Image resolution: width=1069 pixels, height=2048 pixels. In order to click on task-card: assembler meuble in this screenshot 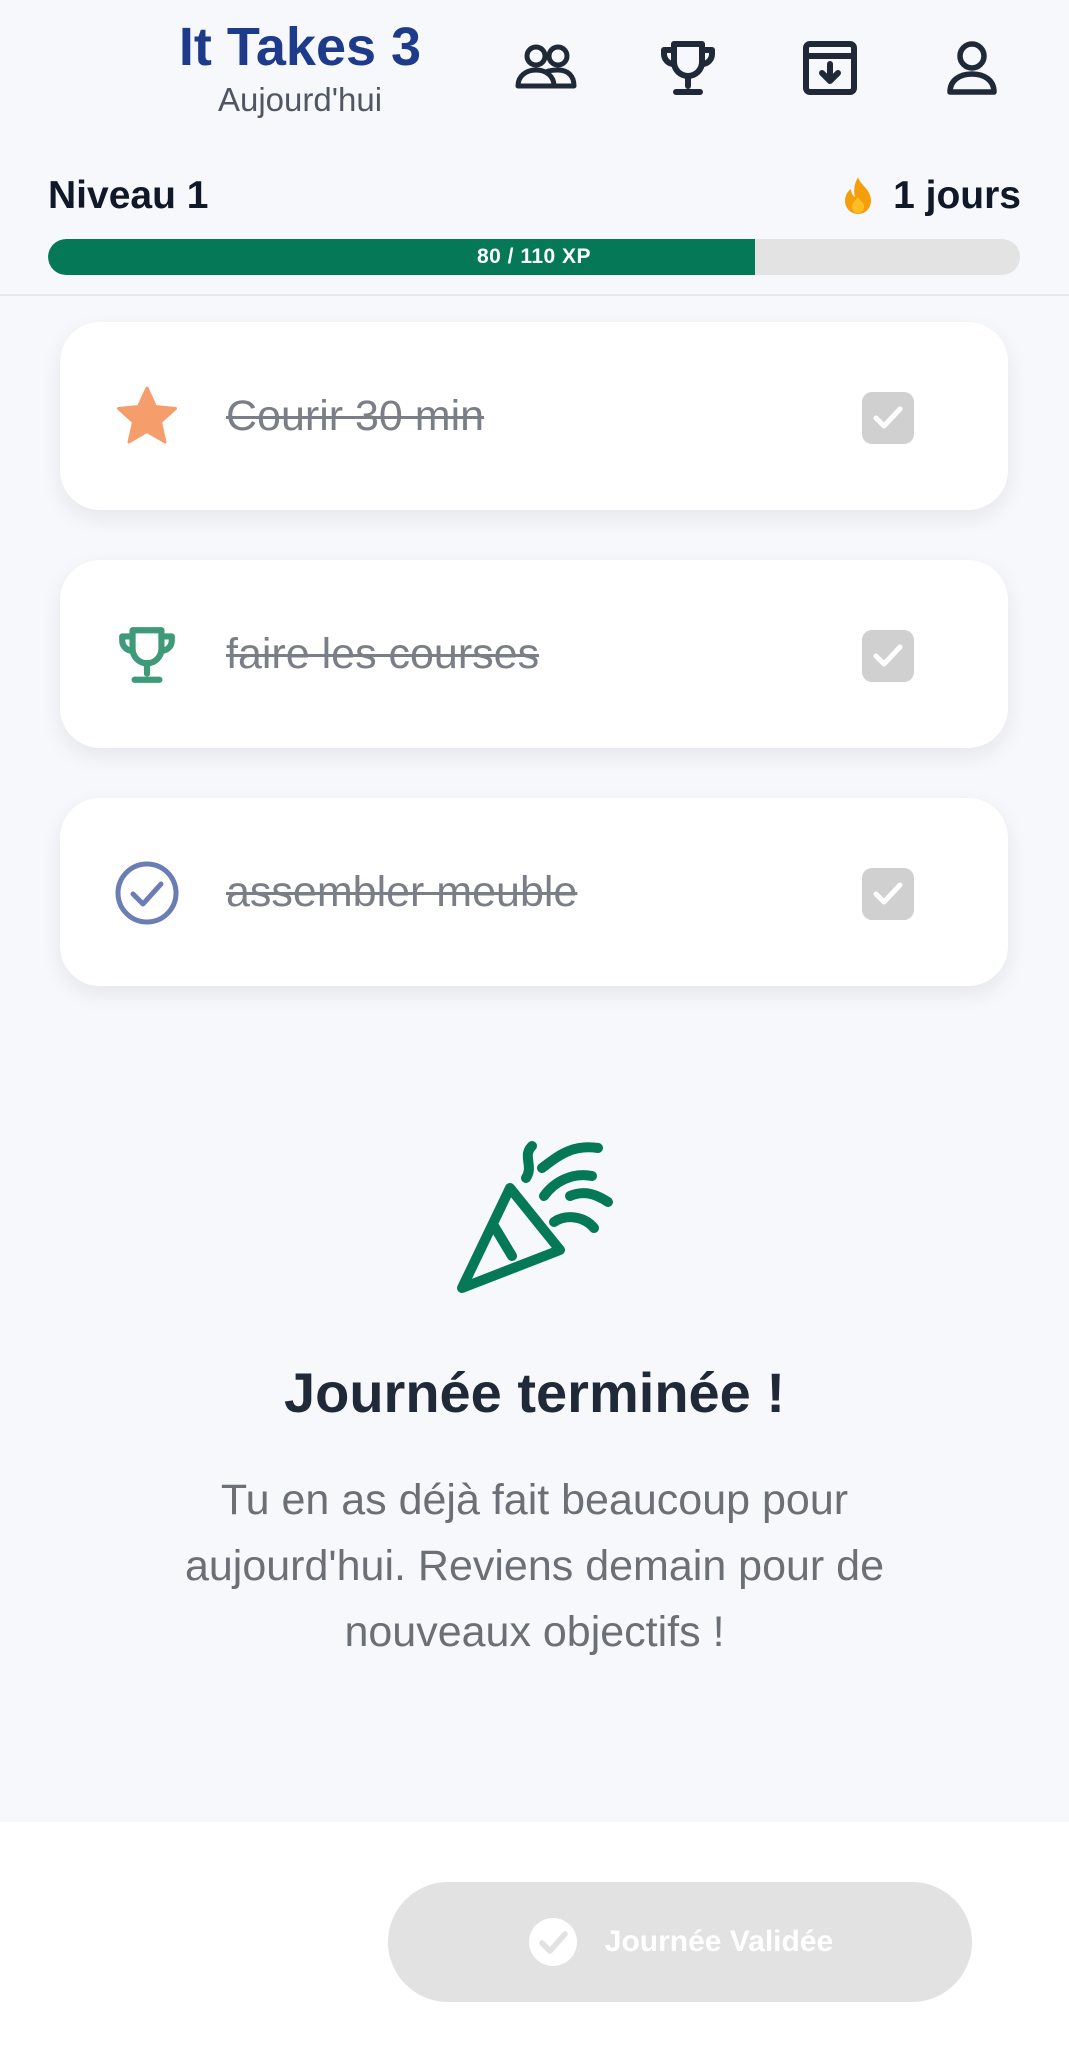, I will do `click(534, 892)`.